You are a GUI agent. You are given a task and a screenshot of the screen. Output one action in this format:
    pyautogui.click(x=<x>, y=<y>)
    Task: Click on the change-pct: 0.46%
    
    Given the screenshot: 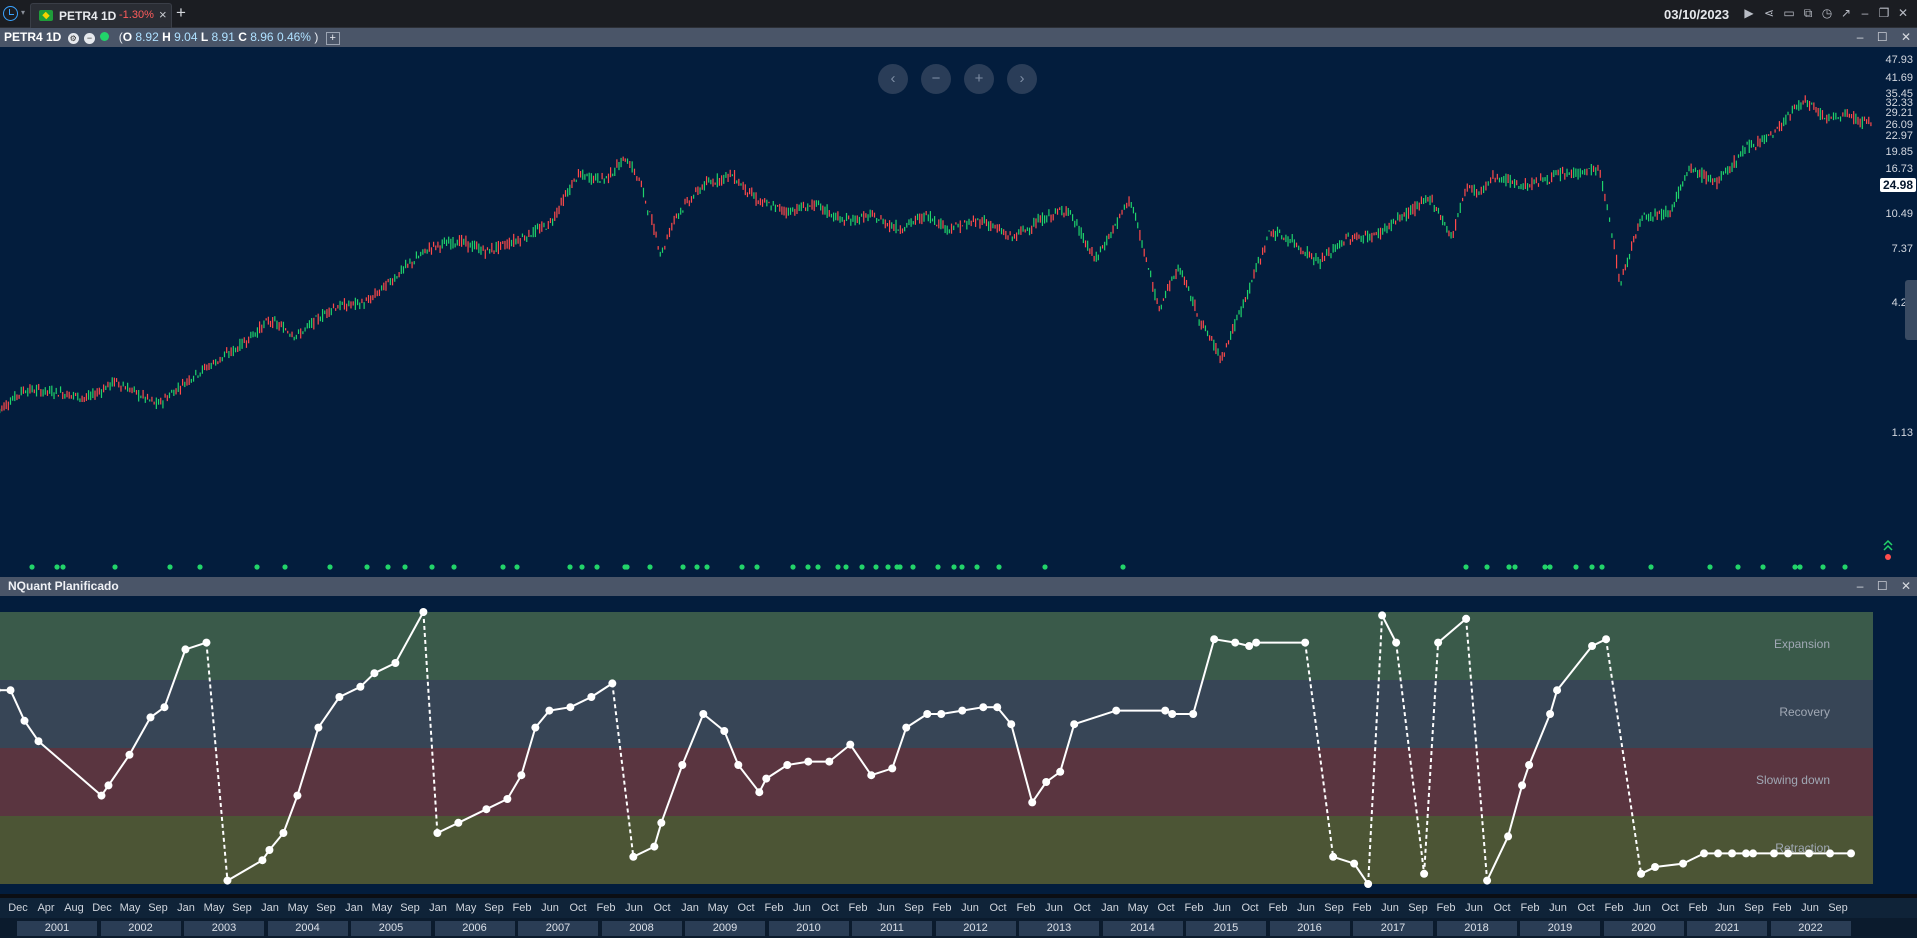 What is the action you would take?
    pyautogui.click(x=293, y=37)
    